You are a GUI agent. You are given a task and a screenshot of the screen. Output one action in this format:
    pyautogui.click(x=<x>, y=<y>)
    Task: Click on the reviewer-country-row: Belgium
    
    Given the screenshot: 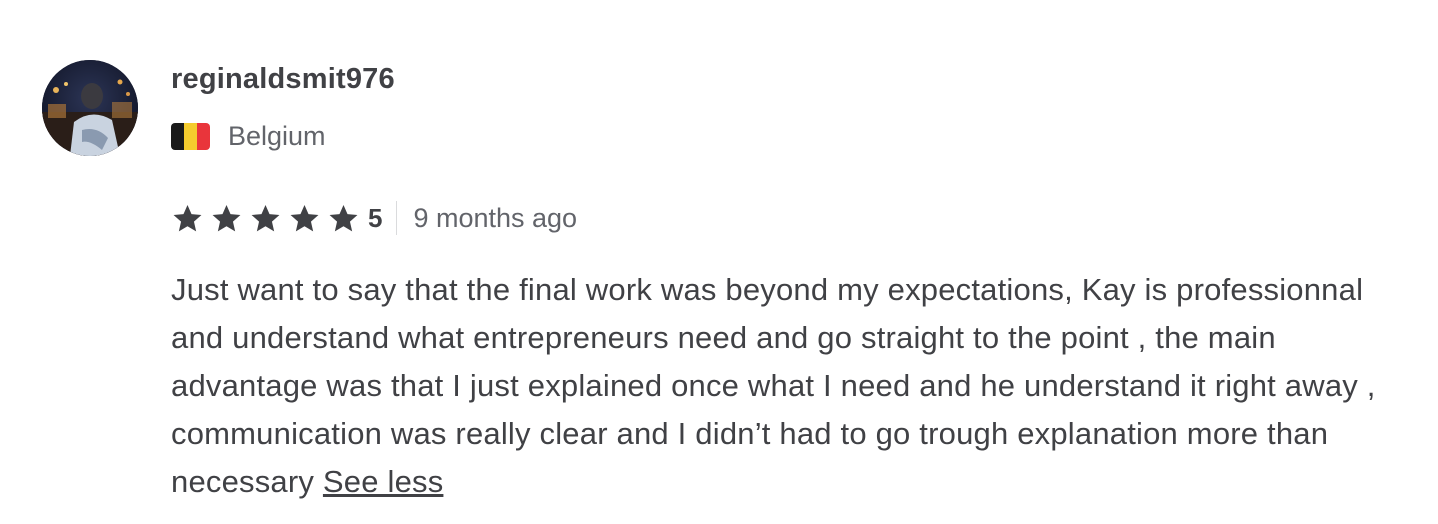 What is the action you would take?
    pyautogui.click(x=283, y=136)
    